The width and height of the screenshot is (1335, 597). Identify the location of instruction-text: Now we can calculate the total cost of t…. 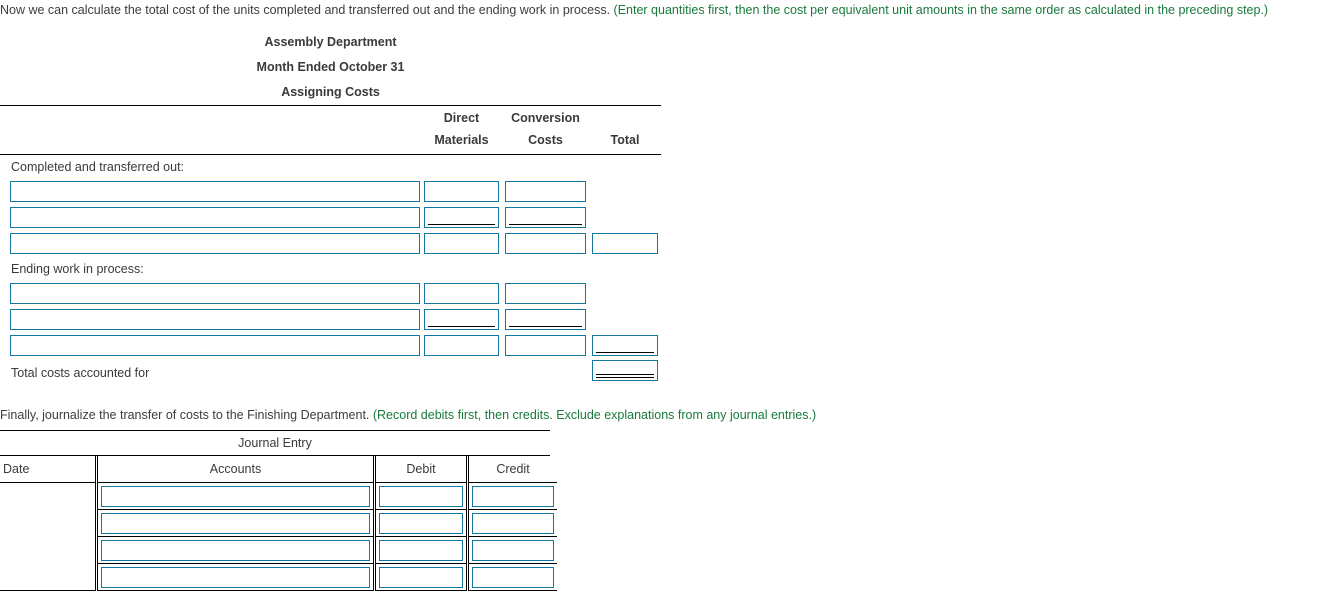
(307, 10).